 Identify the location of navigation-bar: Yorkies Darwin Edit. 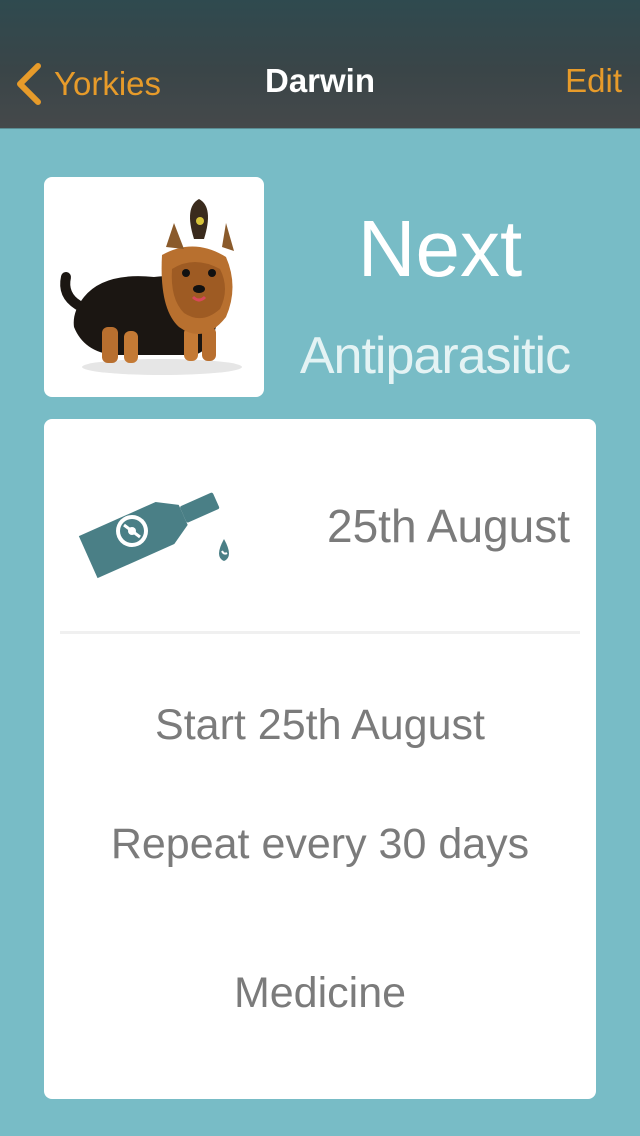
(320, 64).